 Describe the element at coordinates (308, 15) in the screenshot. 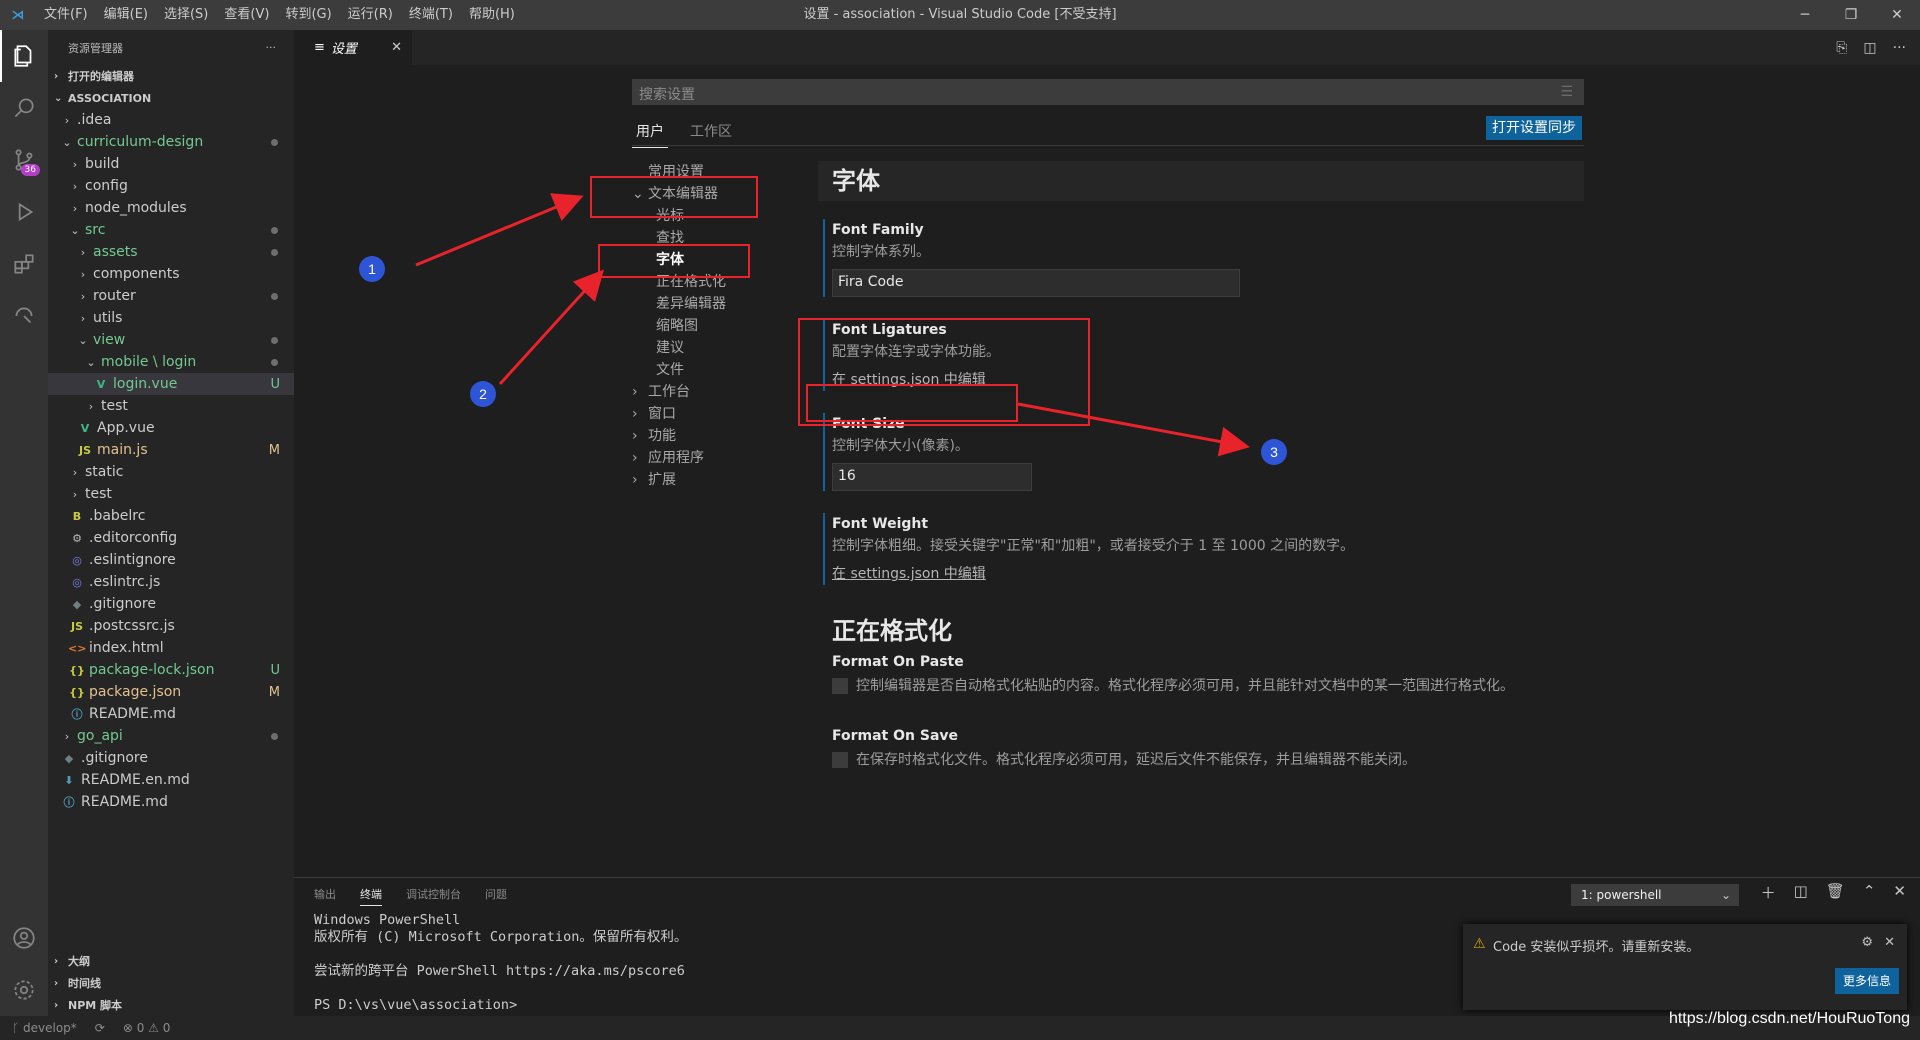

I see `menu-item: 转到(G)` at that location.